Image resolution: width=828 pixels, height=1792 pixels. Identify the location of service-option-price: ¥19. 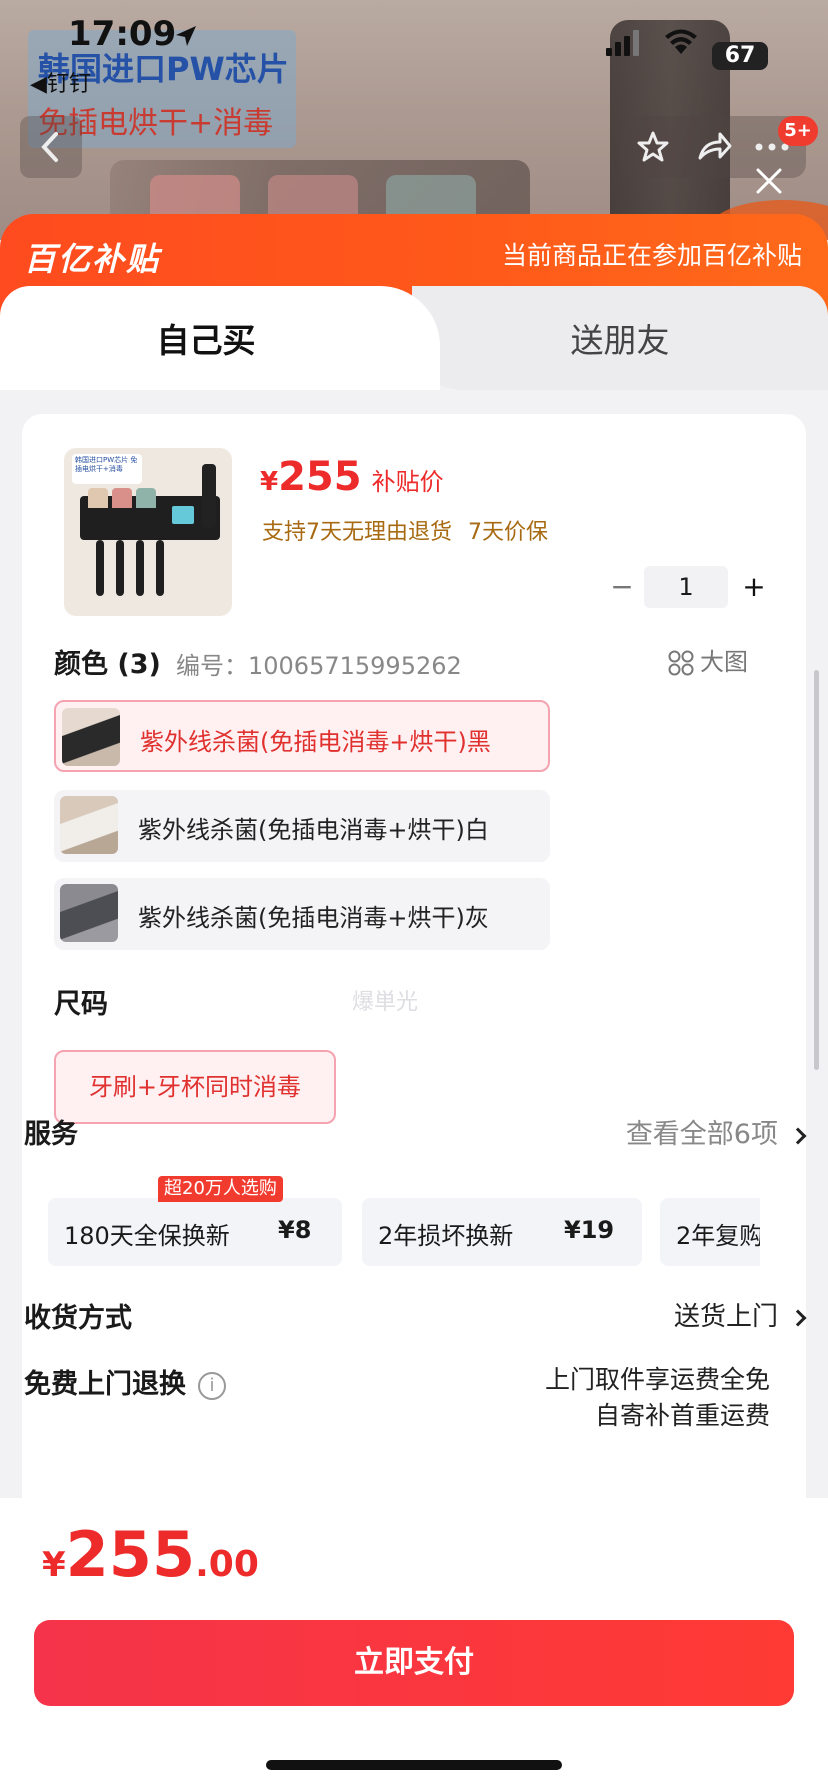
(589, 1230).